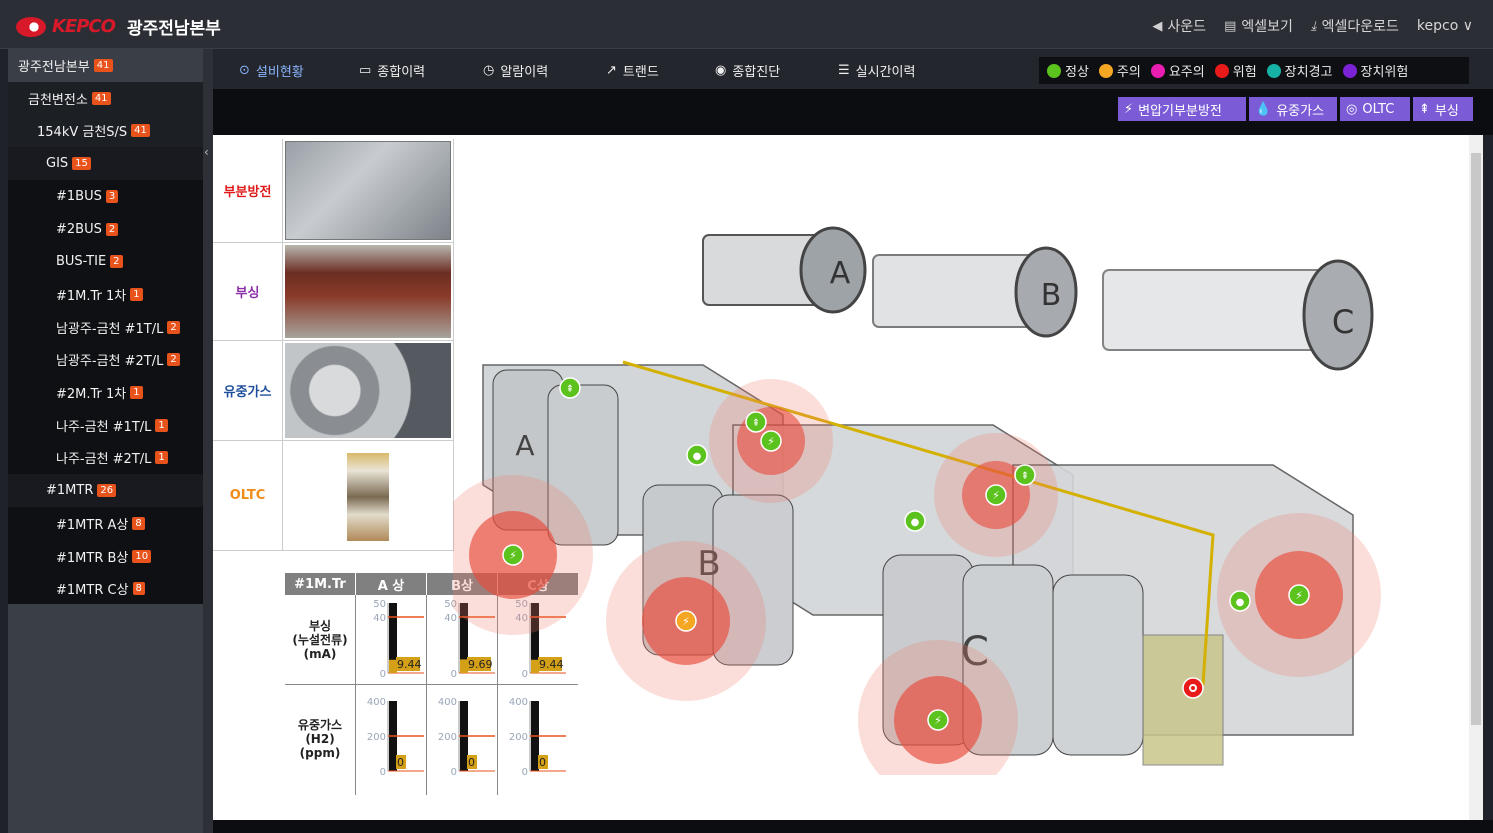 This screenshot has width=1493, height=833. What do you see at coordinates (1179, 26) in the screenshot?
I see `sound-button: ◀ 사운드` at bounding box center [1179, 26].